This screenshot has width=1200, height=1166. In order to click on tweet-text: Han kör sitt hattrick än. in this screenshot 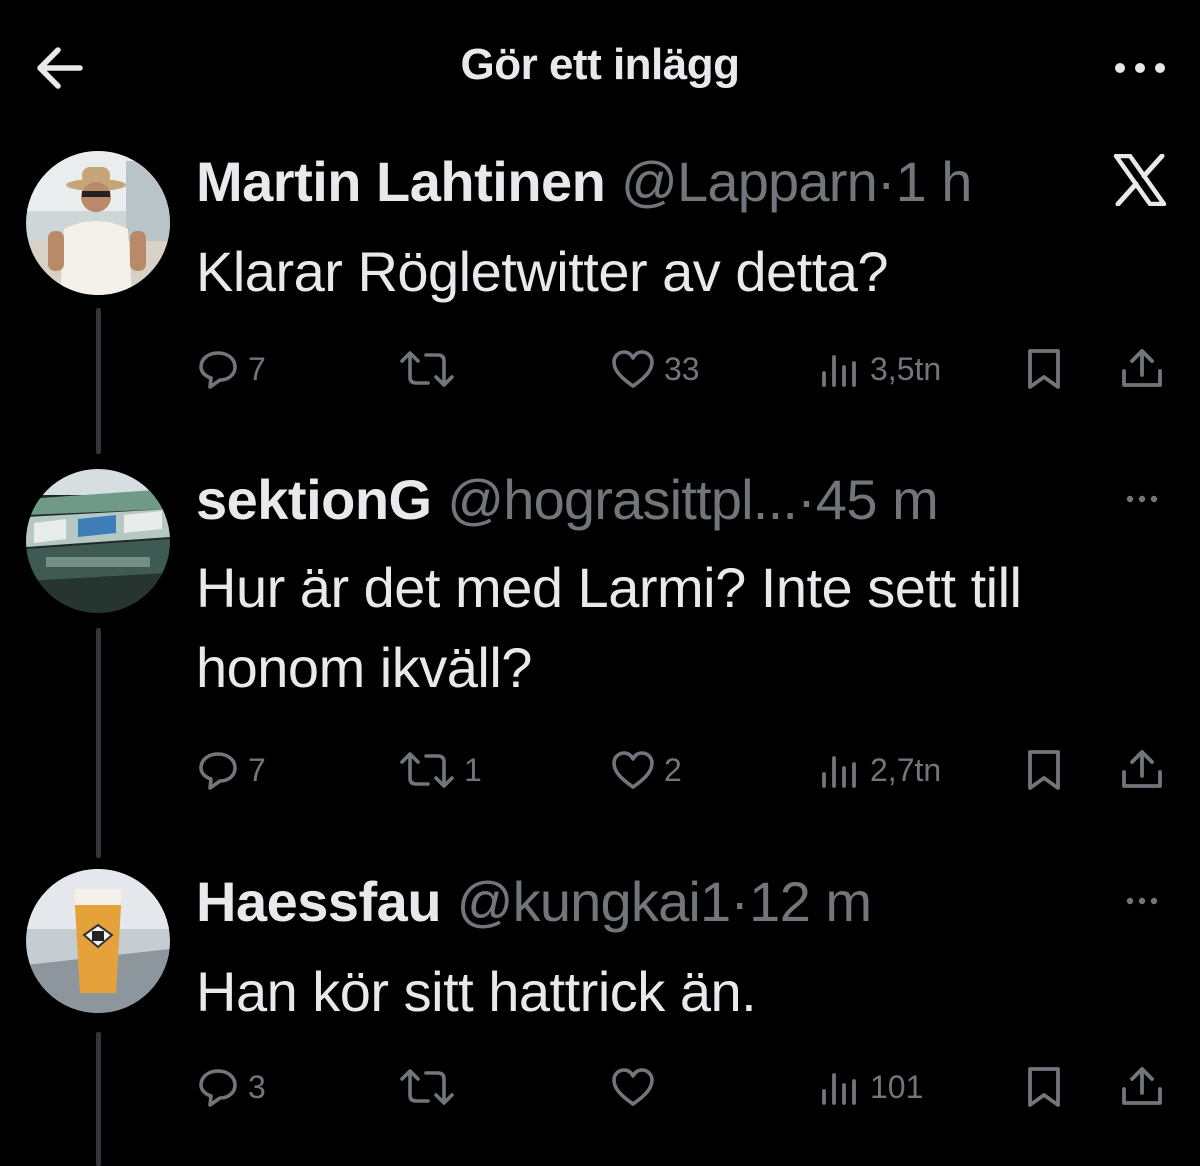, I will do `click(476, 991)`.